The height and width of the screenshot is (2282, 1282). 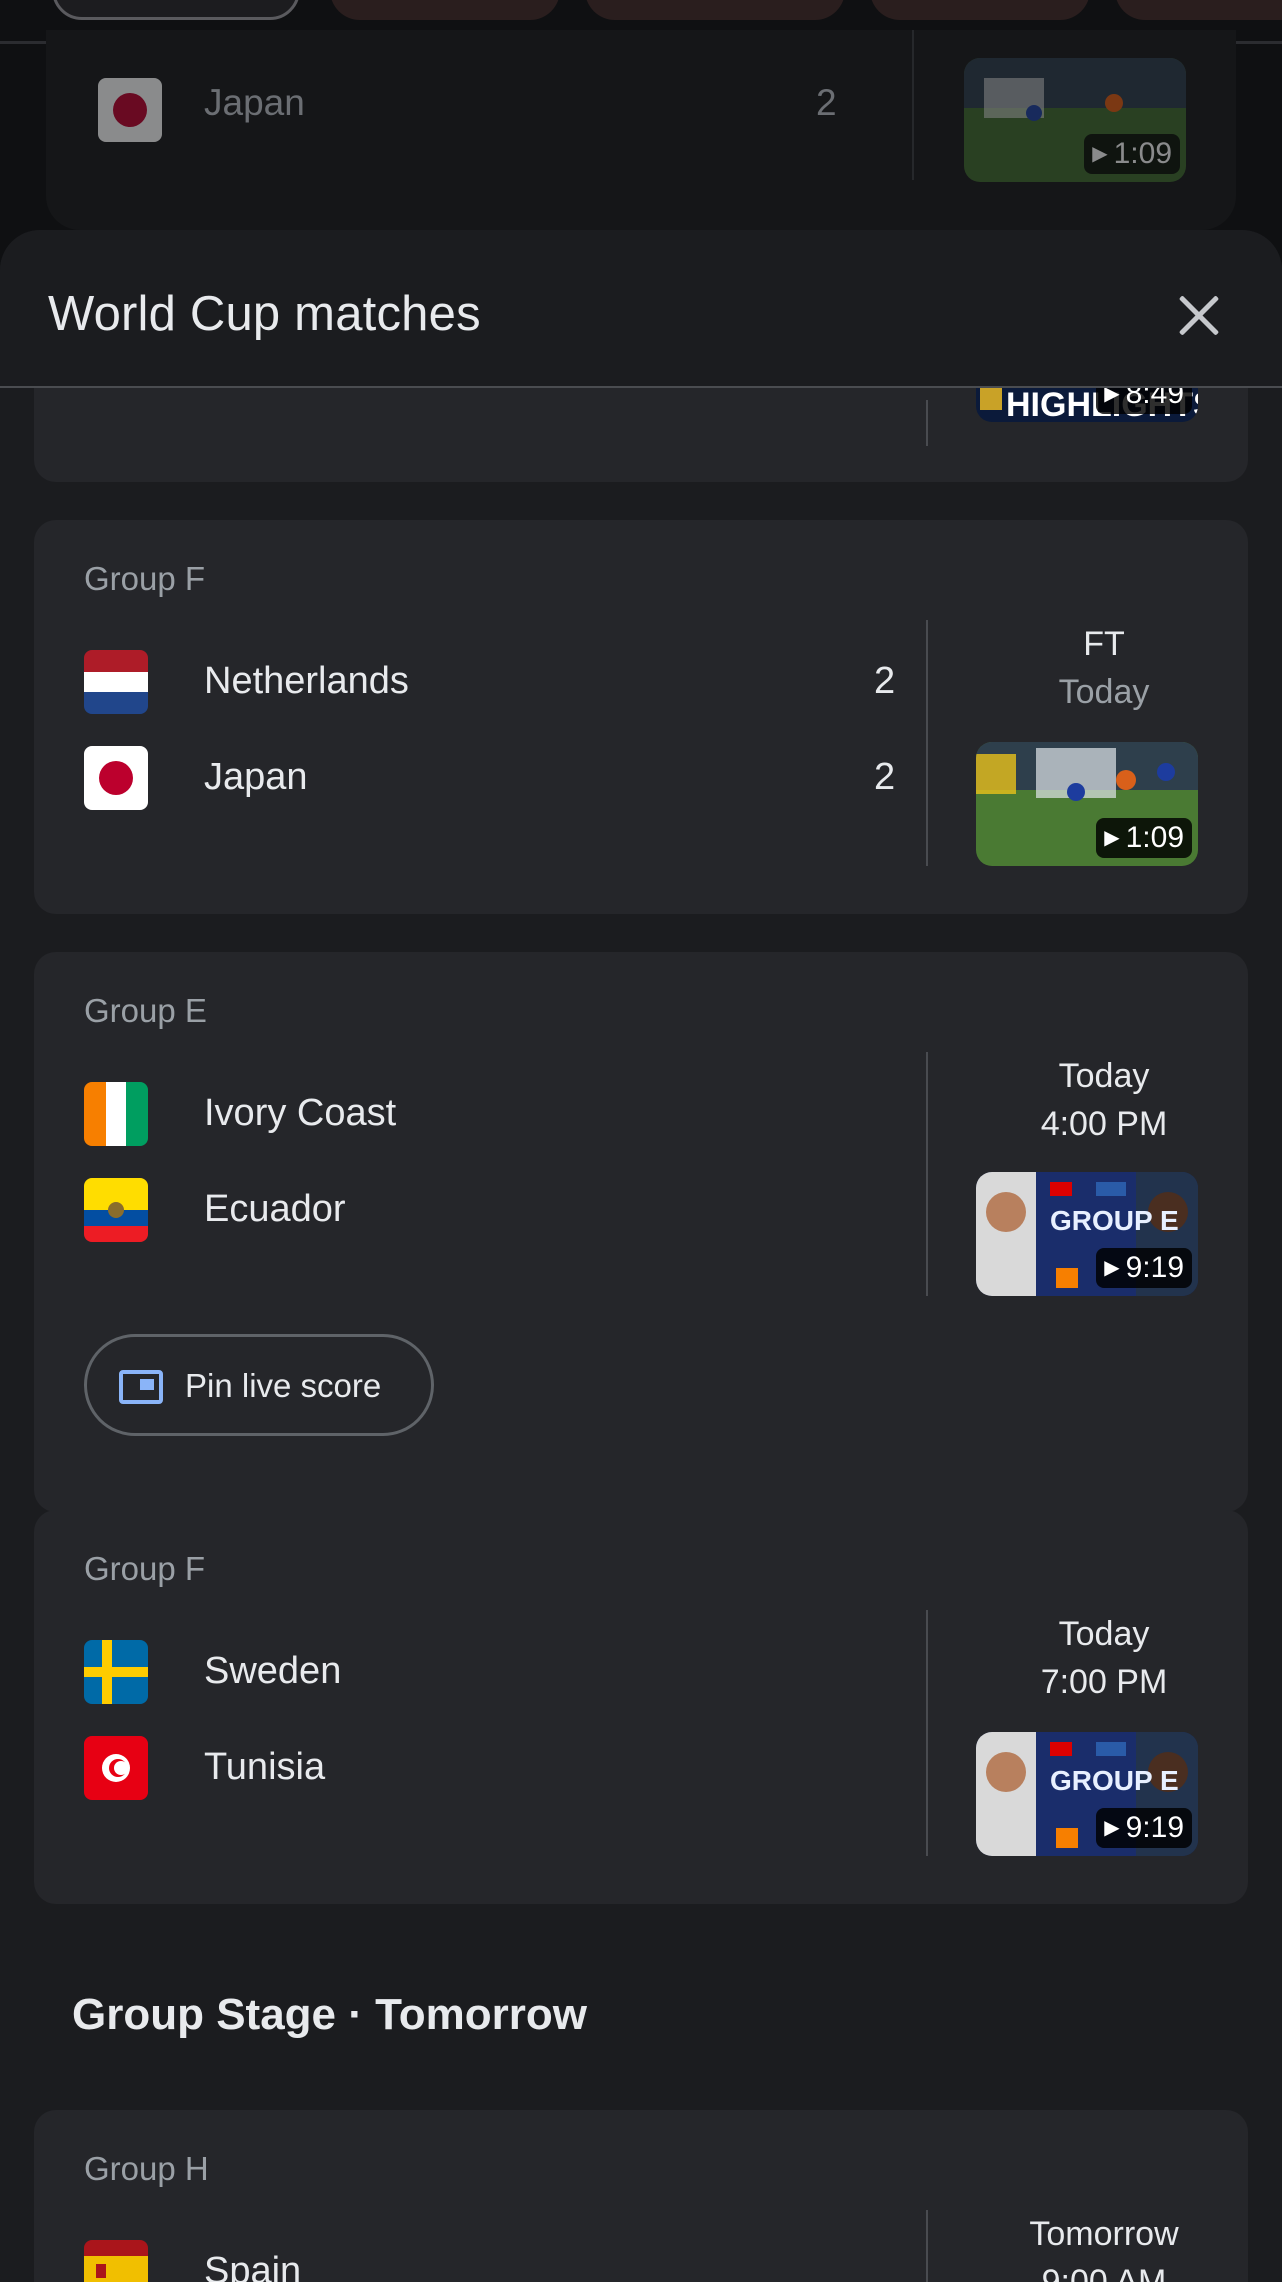 What do you see at coordinates (641, 2196) in the screenshot?
I see `match-card: Group H Spain Tomorrow 9:00 AM` at bounding box center [641, 2196].